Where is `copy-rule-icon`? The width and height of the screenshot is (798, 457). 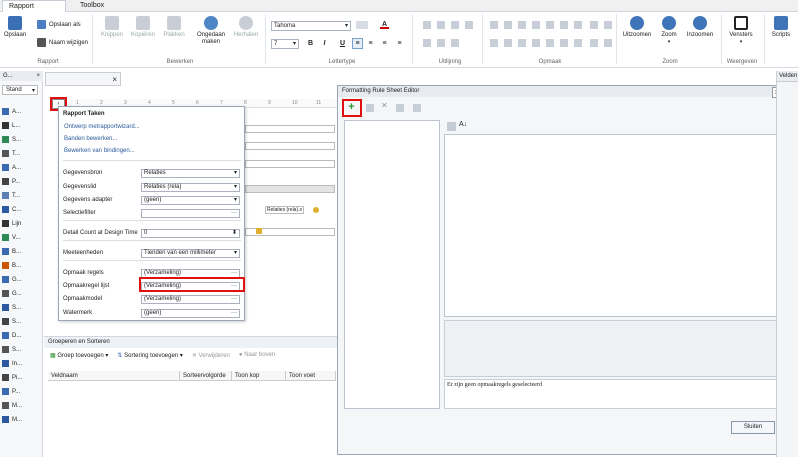
copy-rule-icon is located at coordinates (370, 108).